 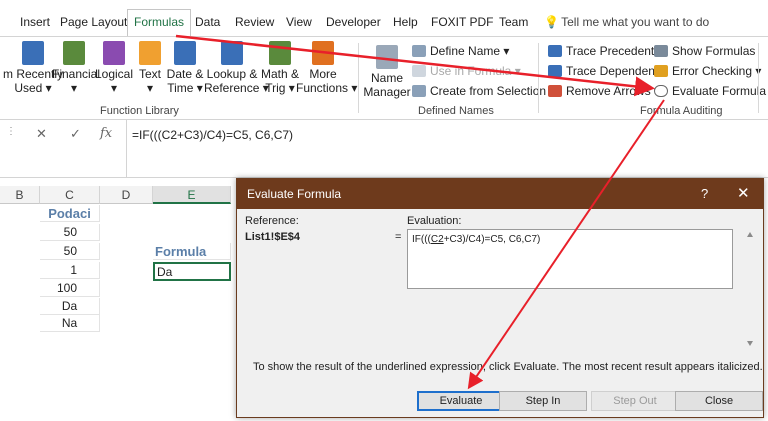 I want to click on more-functions-icon, so click(x=323, y=53).